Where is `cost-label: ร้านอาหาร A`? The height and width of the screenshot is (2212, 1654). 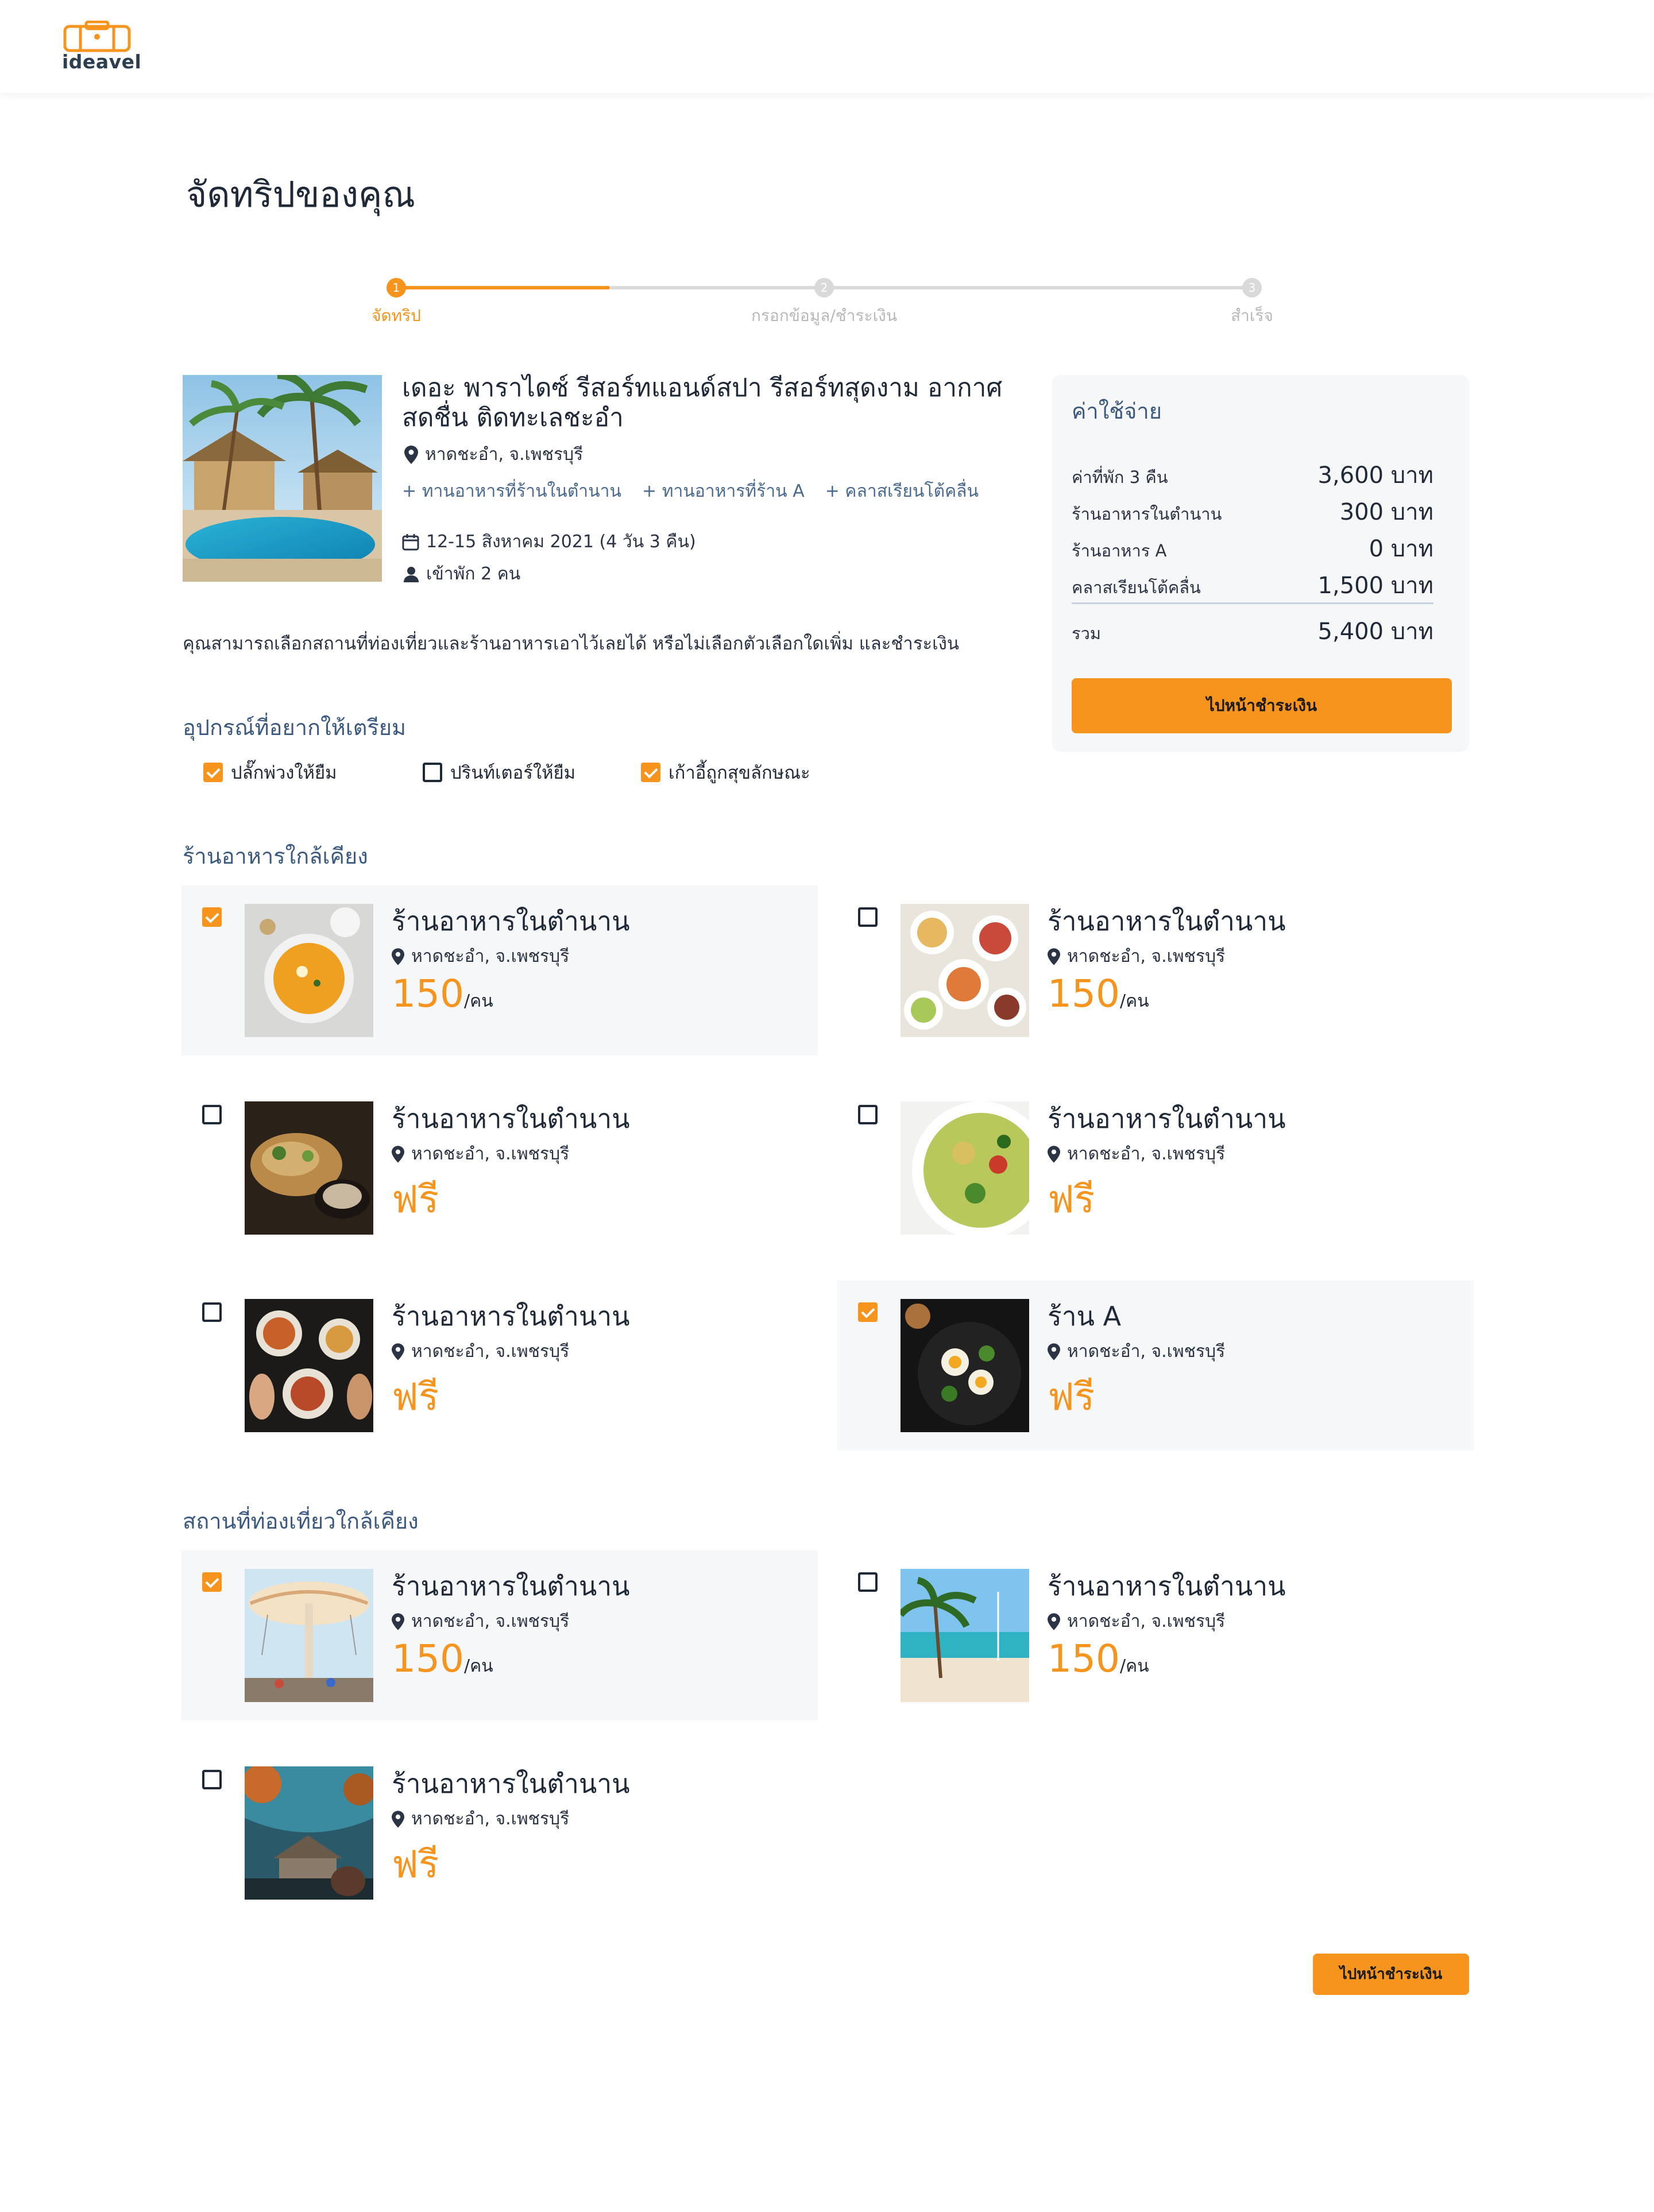 cost-label: ร้านอาหาร A is located at coordinates (1119, 551).